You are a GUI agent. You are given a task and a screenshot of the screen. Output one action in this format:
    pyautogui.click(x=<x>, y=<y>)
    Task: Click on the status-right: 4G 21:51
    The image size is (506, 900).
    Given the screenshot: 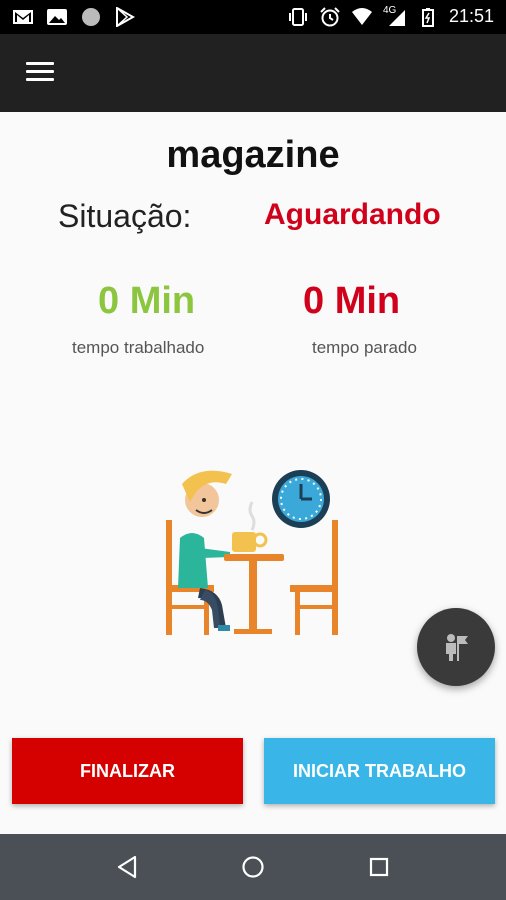 What is the action you would take?
    pyautogui.click(x=390, y=16)
    